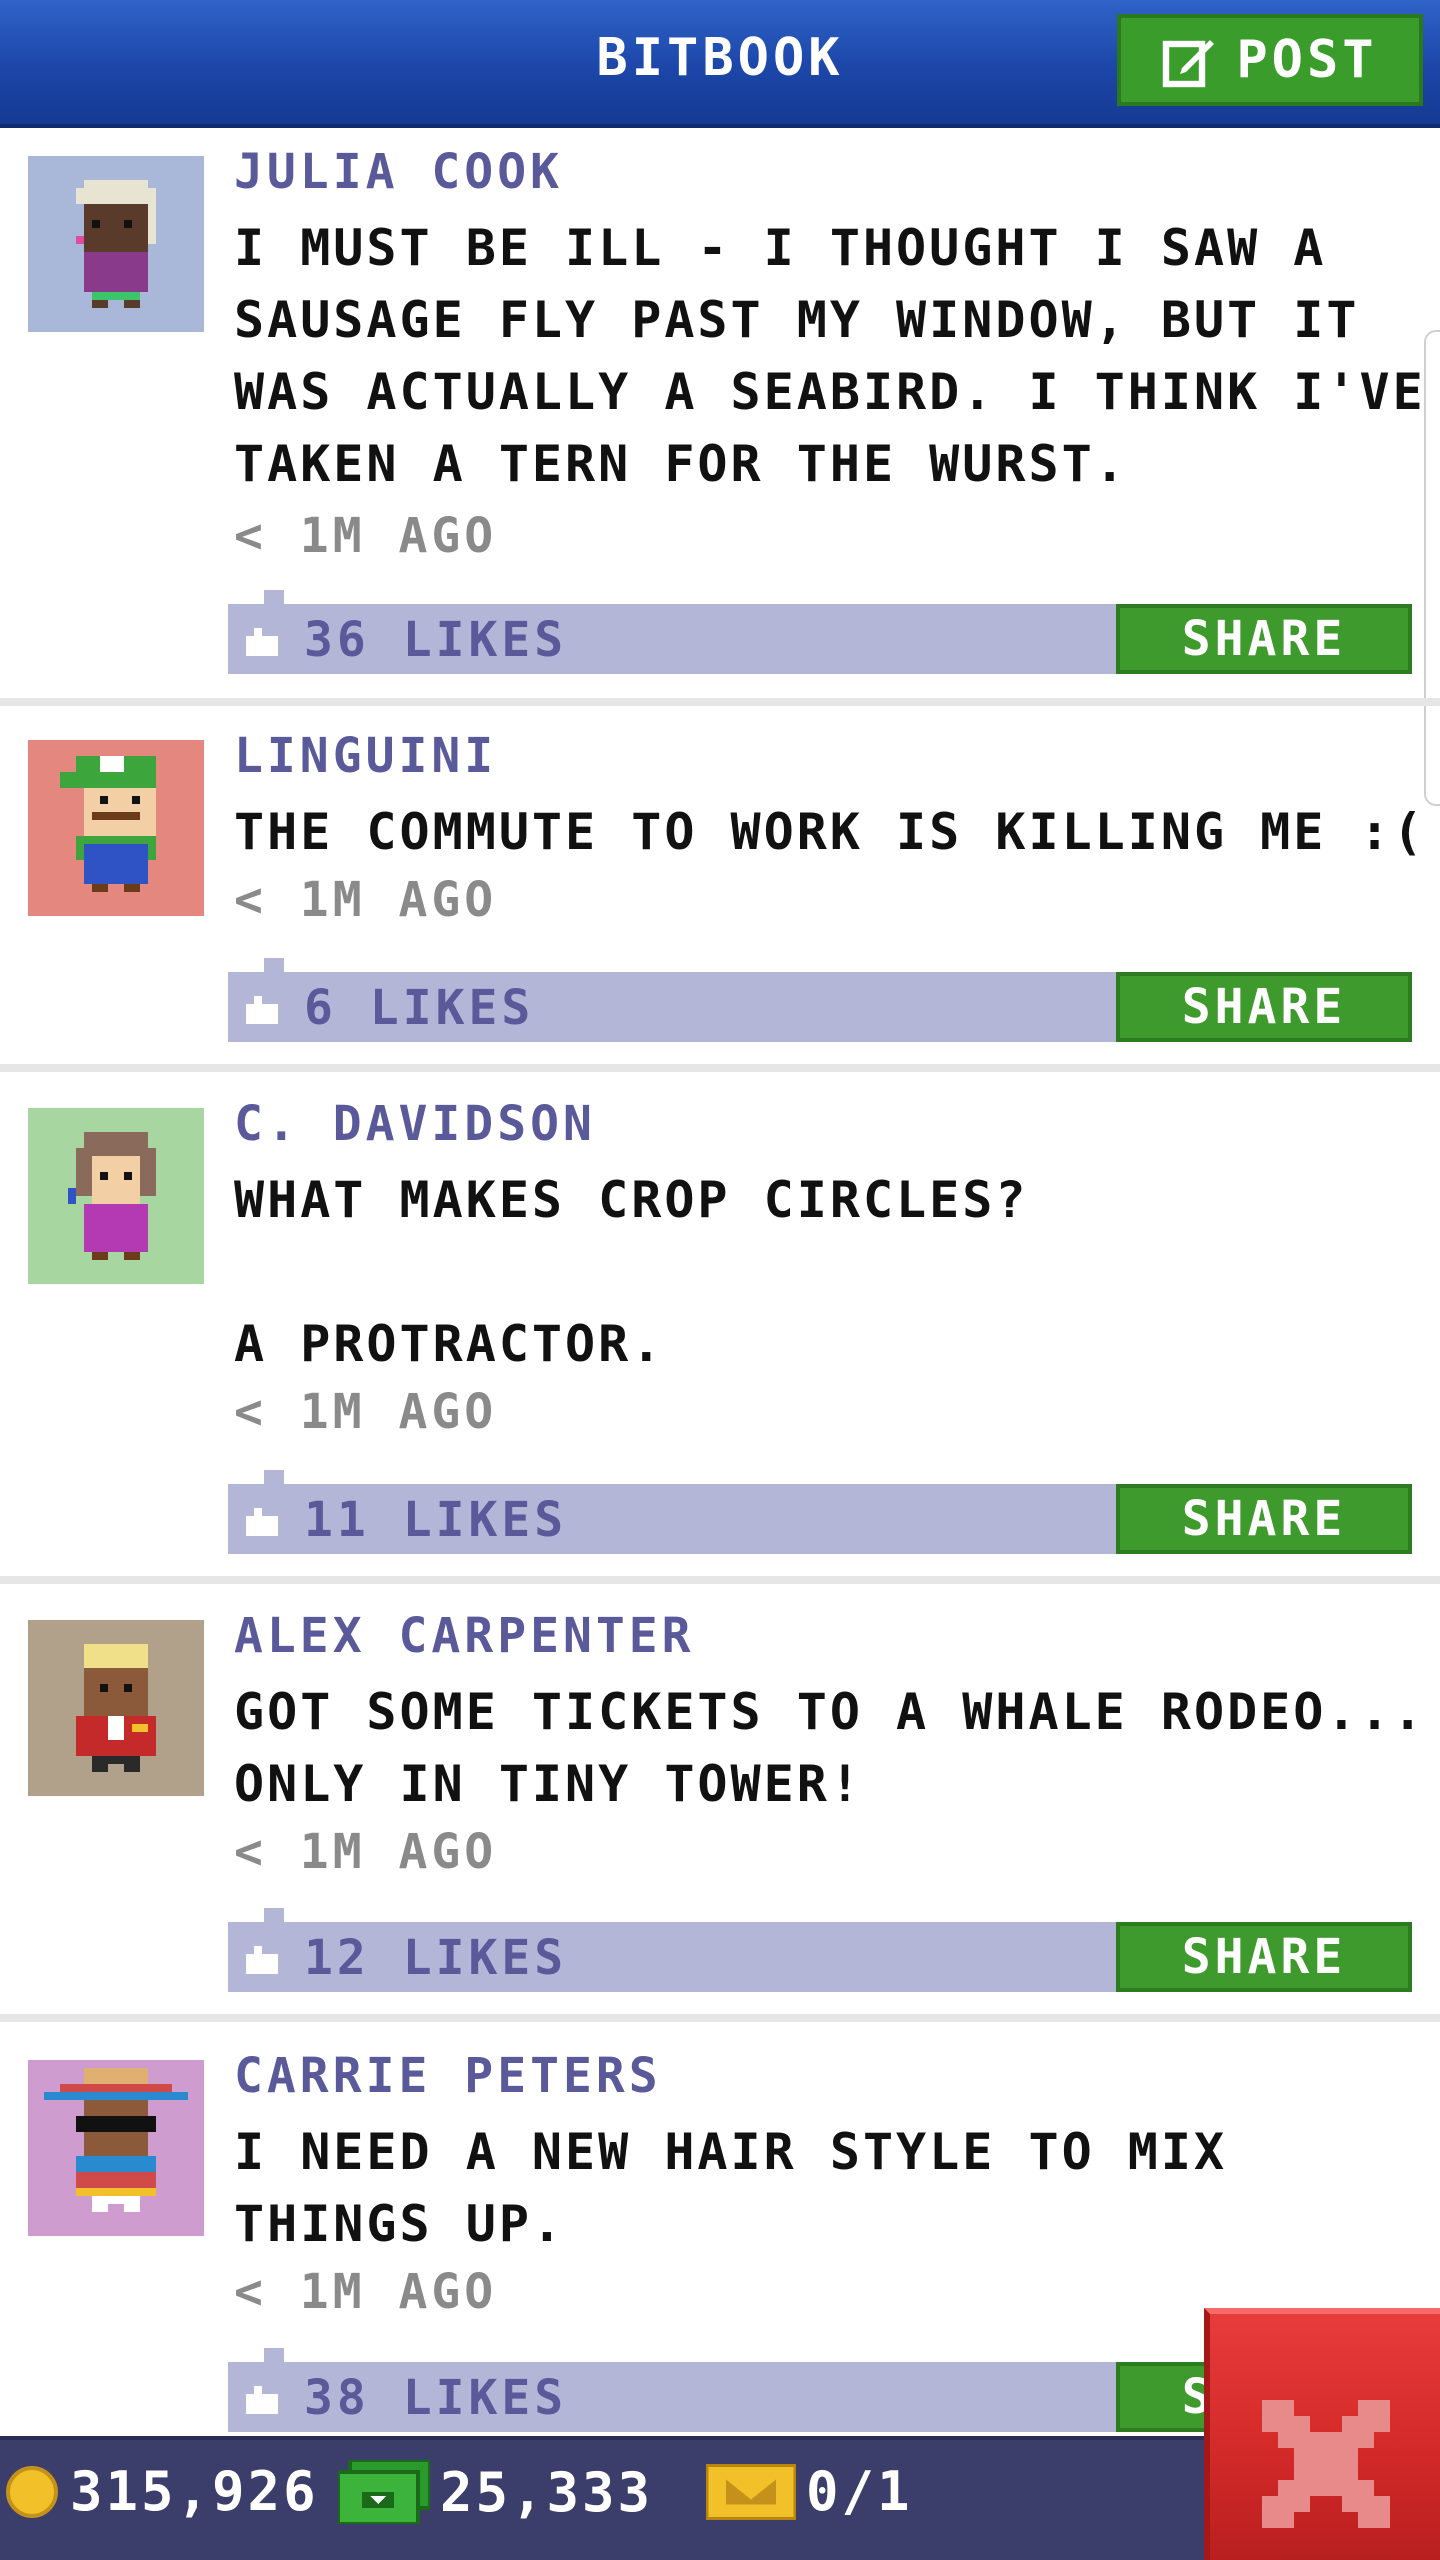 The image size is (1440, 2560). I want to click on ticket-icon, so click(751, 2491).